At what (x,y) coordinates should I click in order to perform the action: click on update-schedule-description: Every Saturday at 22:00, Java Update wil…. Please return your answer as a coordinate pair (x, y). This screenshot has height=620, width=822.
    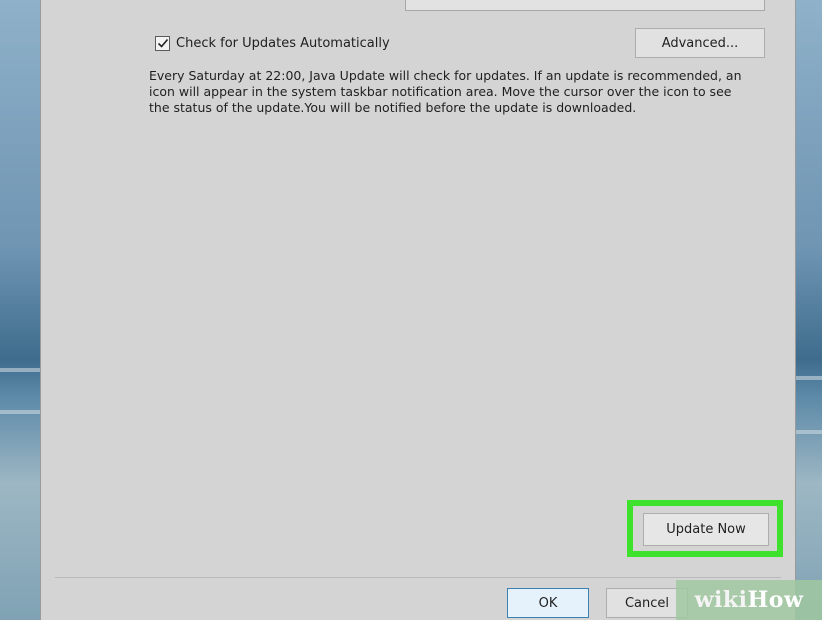
    Looking at the image, I should click on (445, 91).